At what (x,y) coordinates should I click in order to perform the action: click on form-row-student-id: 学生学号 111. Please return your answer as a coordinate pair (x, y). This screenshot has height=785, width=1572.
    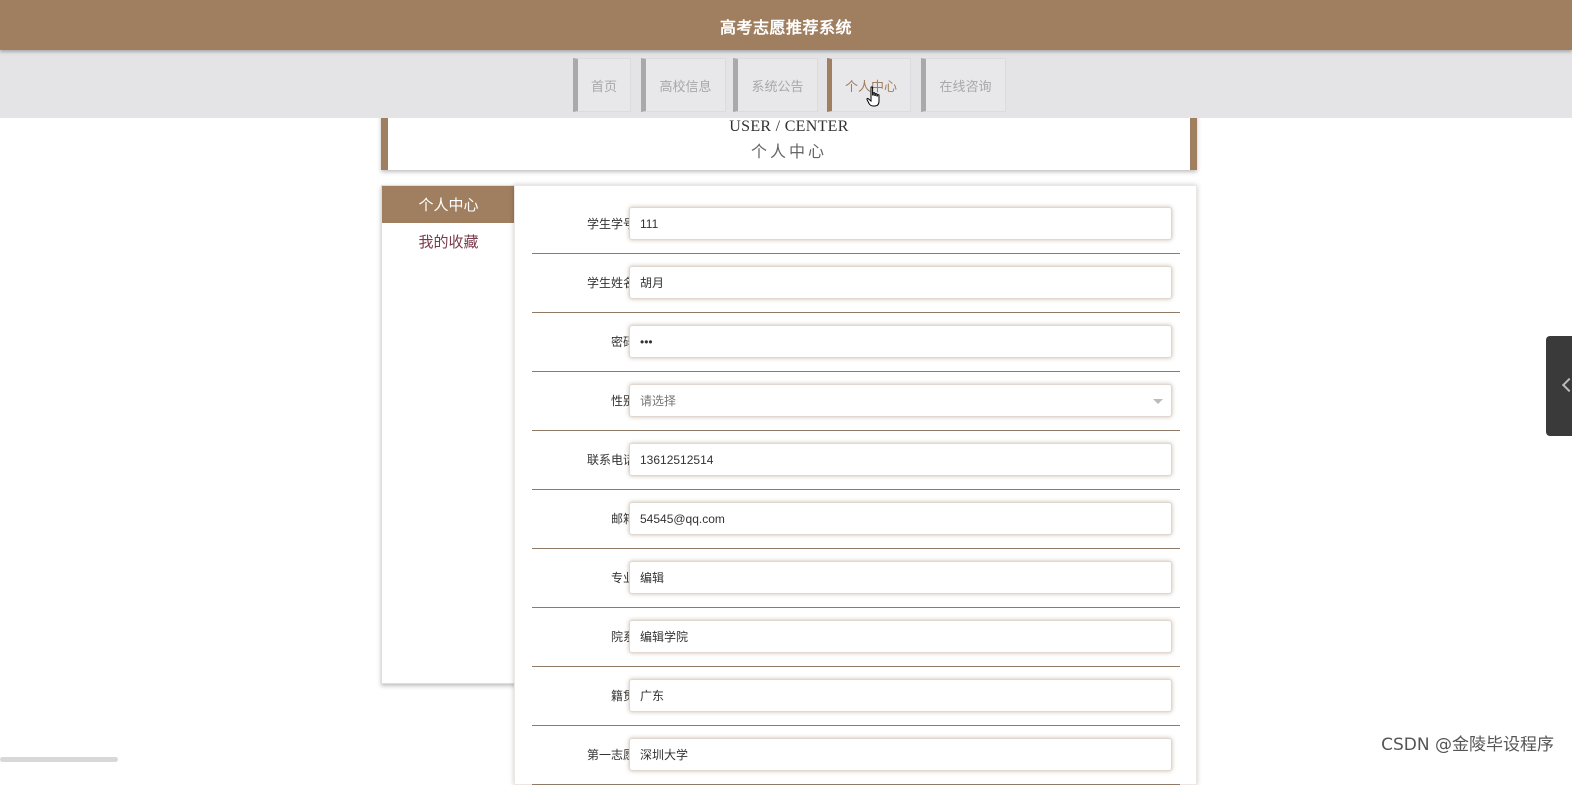
    Looking at the image, I should click on (856, 224).